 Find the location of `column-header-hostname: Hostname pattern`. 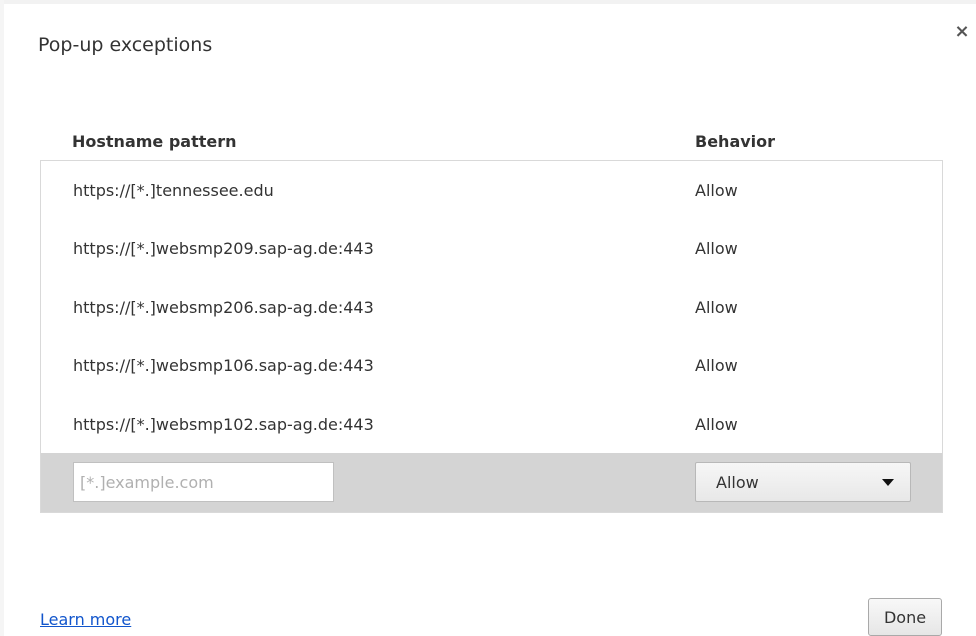

column-header-hostname: Hostname pattern is located at coordinates (154, 141).